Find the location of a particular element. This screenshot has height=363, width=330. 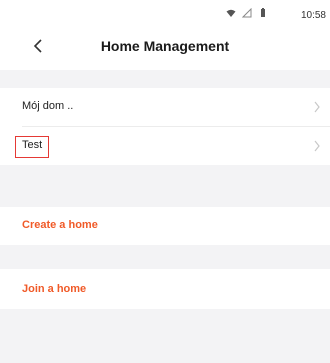

signal-icon is located at coordinates (247, 13).